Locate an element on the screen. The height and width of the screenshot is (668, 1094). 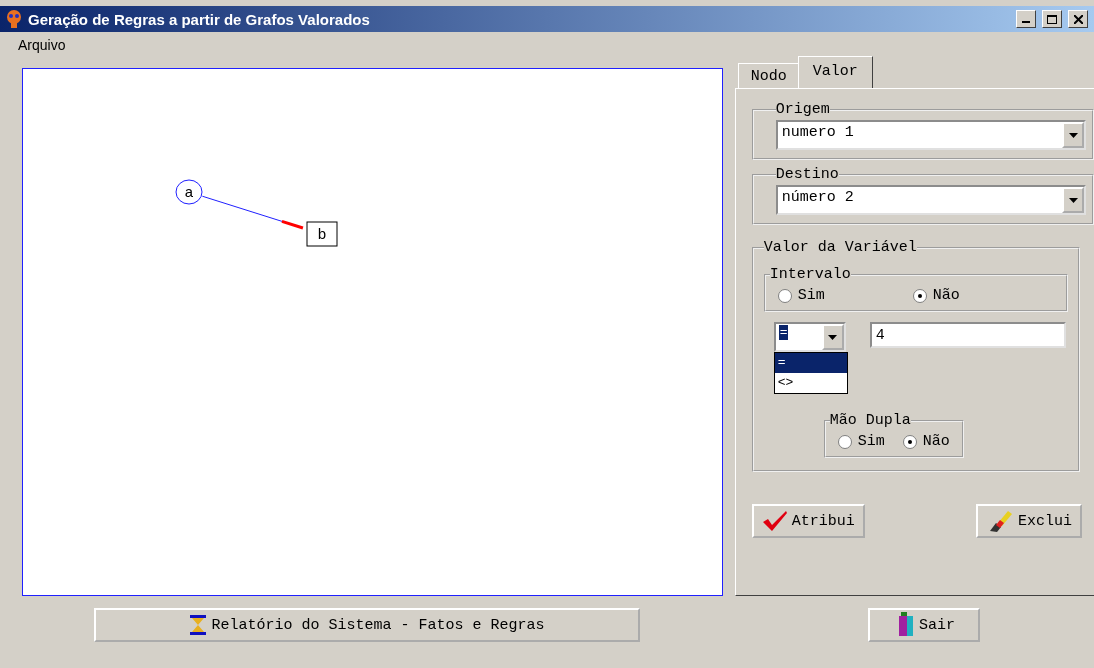
graph-node: b is located at coordinates (322, 234).